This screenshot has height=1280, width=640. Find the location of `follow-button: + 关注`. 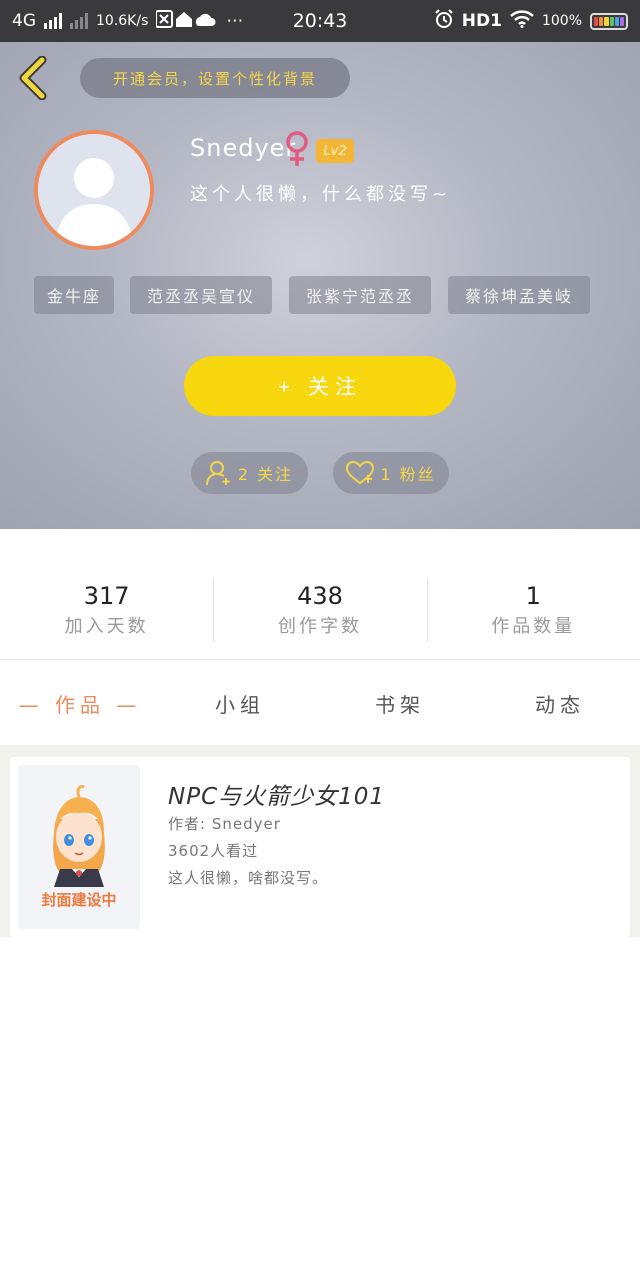

follow-button: + 关注 is located at coordinates (320, 386).